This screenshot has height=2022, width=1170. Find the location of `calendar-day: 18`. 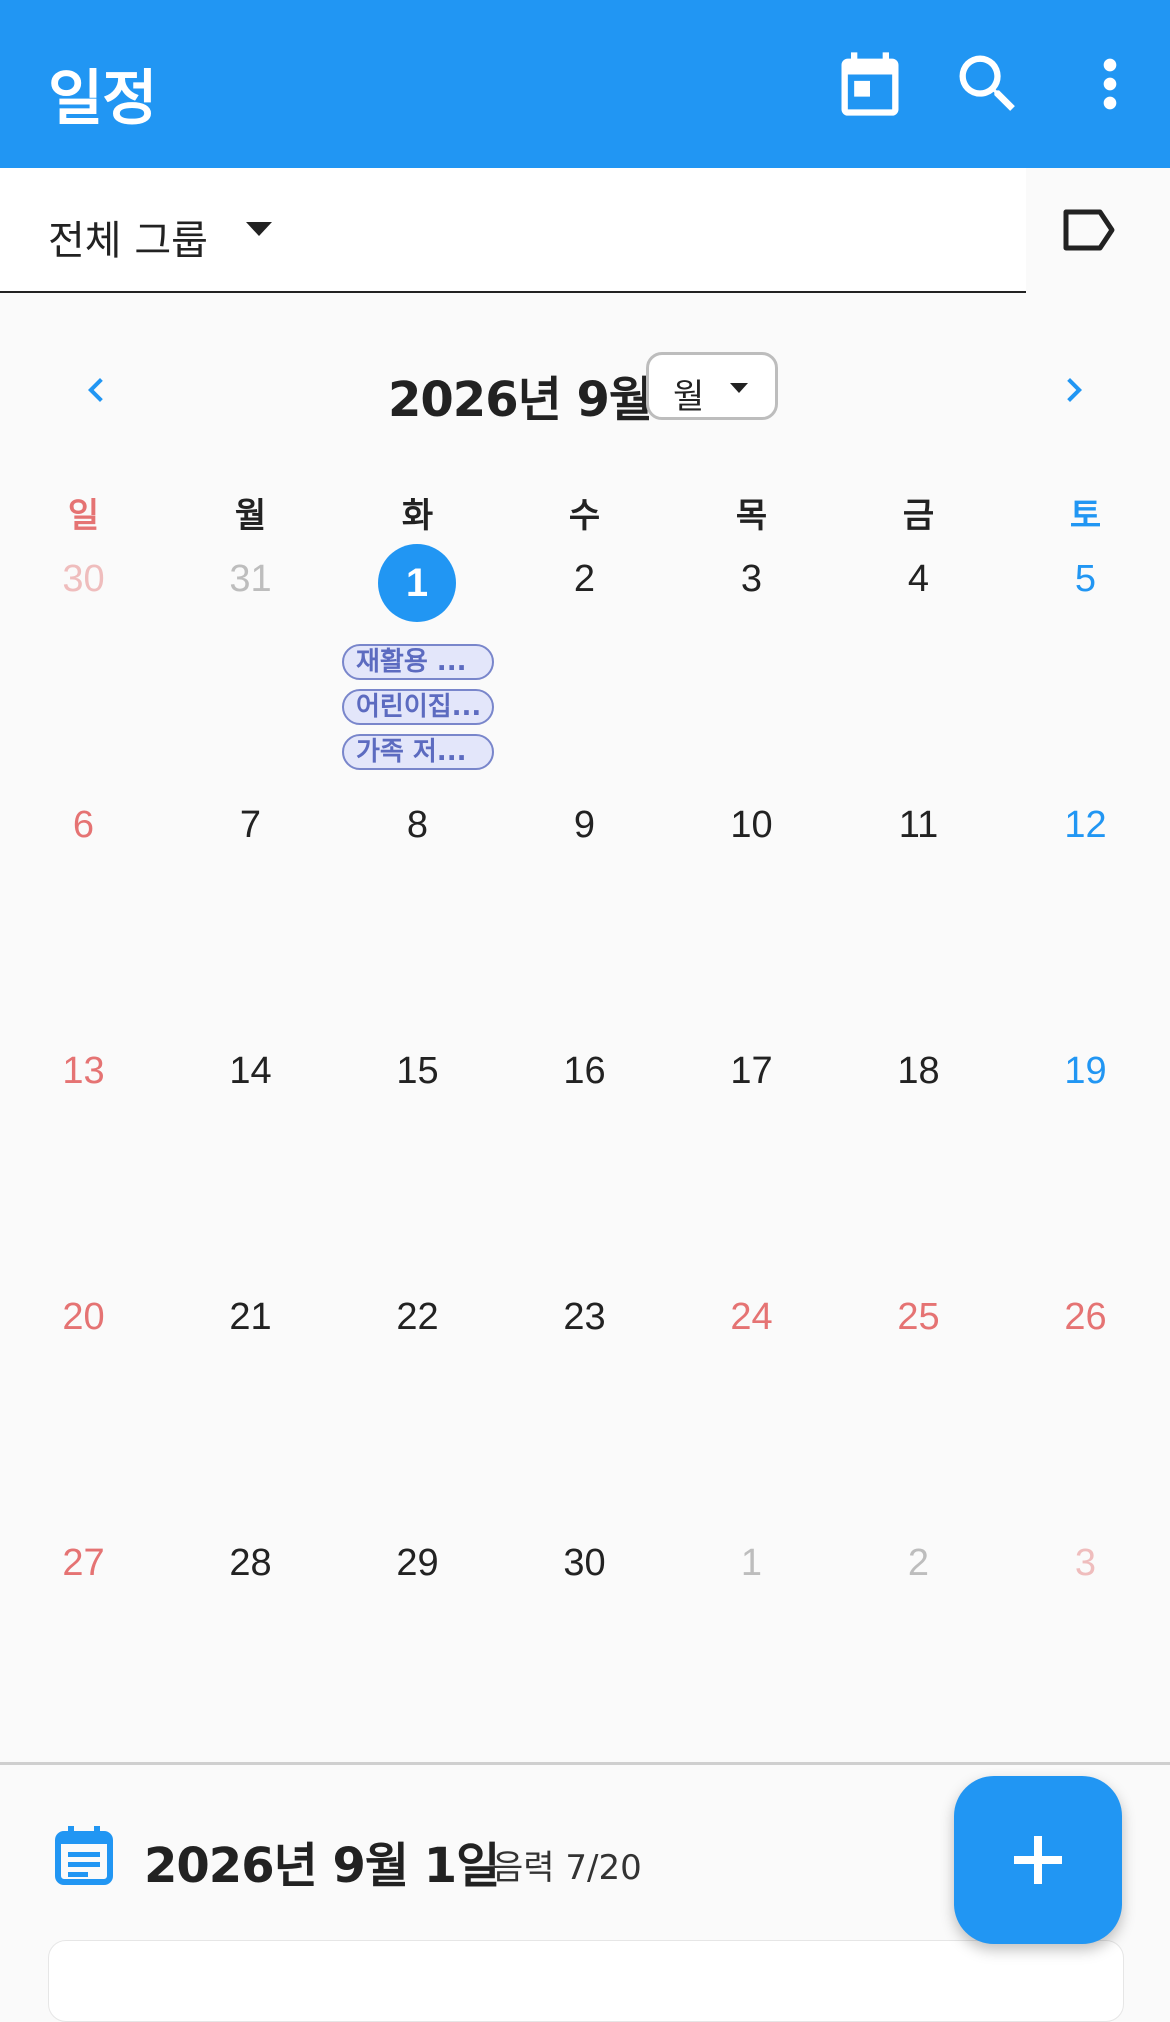

calendar-day: 18 is located at coordinates (918, 1071).